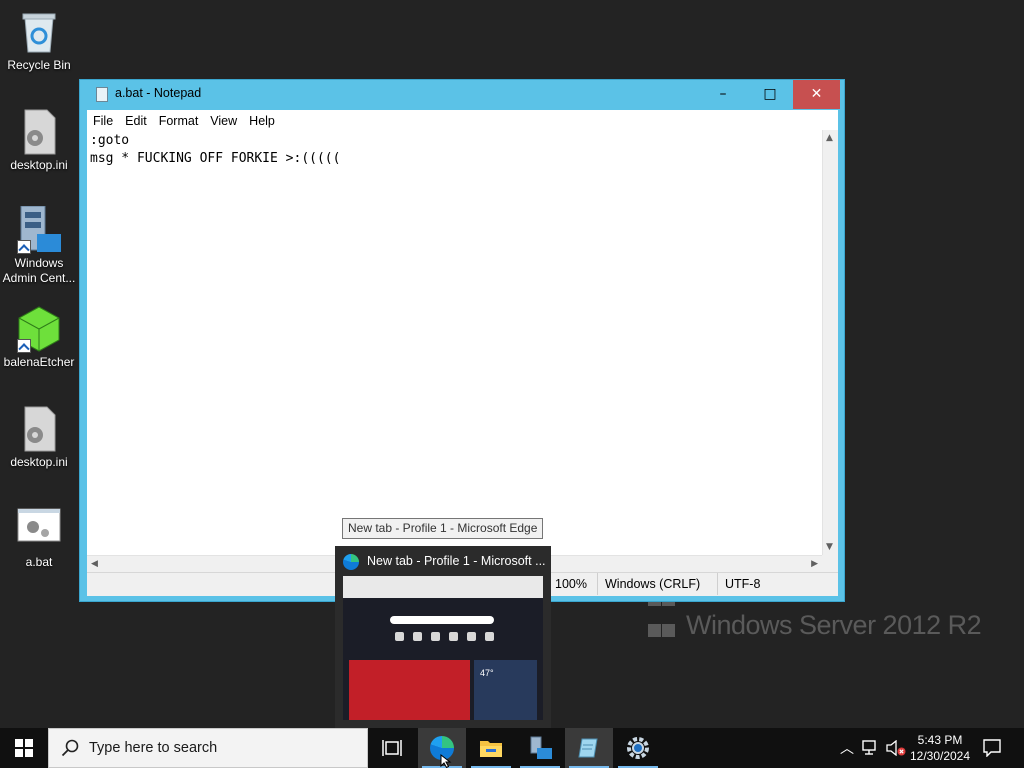 Image resolution: width=1024 pixels, height=768 pixels. What do you see at coordinates (39, 362) in the screenshot?
I see `desktop-icon-label: balenaEtcher` at bounding box center [39, 362].